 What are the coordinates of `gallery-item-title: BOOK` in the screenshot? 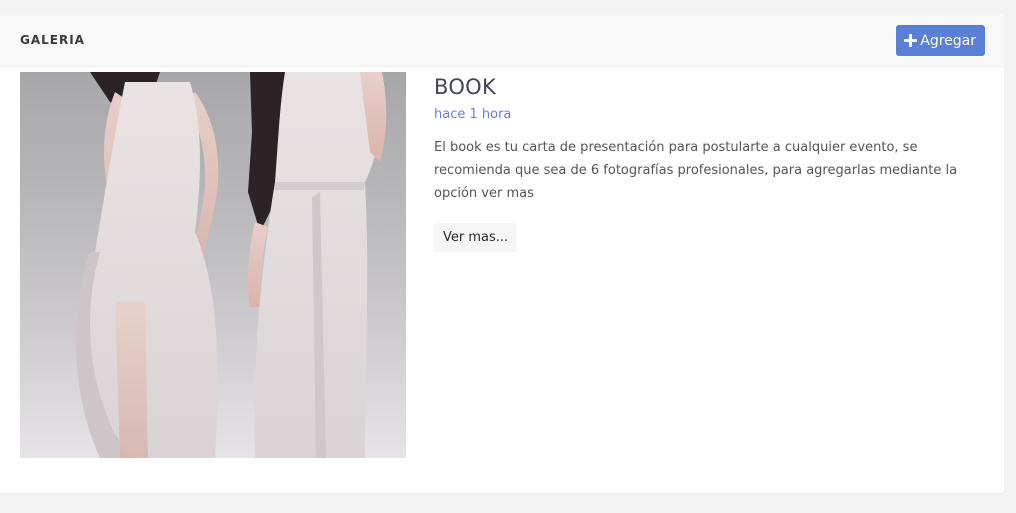 It's located at (704, 87).